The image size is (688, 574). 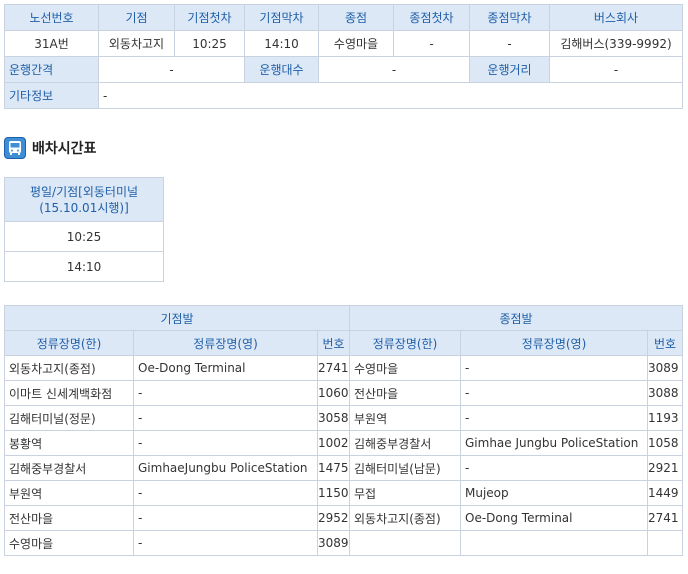 What do you see at coordinates (171, 69) in the screenshot?
I see `interval-value: -` at bounding box center [171, 69].